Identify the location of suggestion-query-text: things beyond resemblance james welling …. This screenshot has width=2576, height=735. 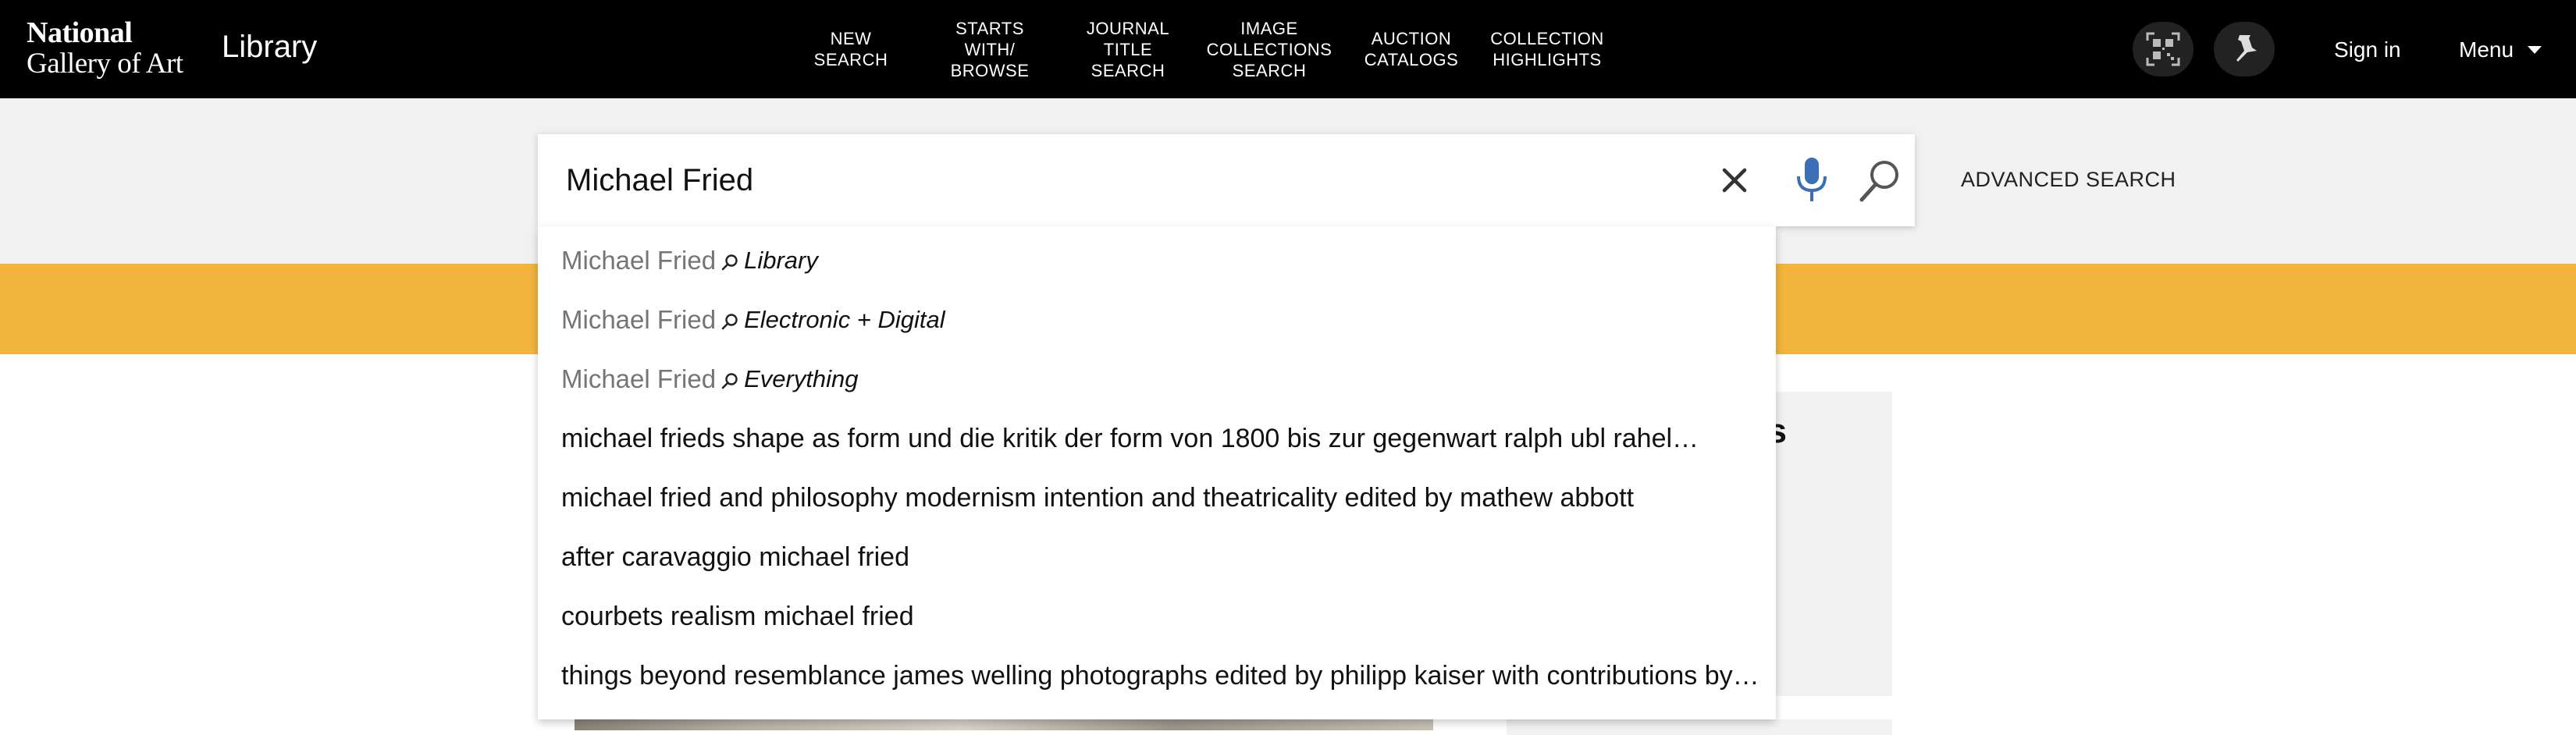
(1160, 675).